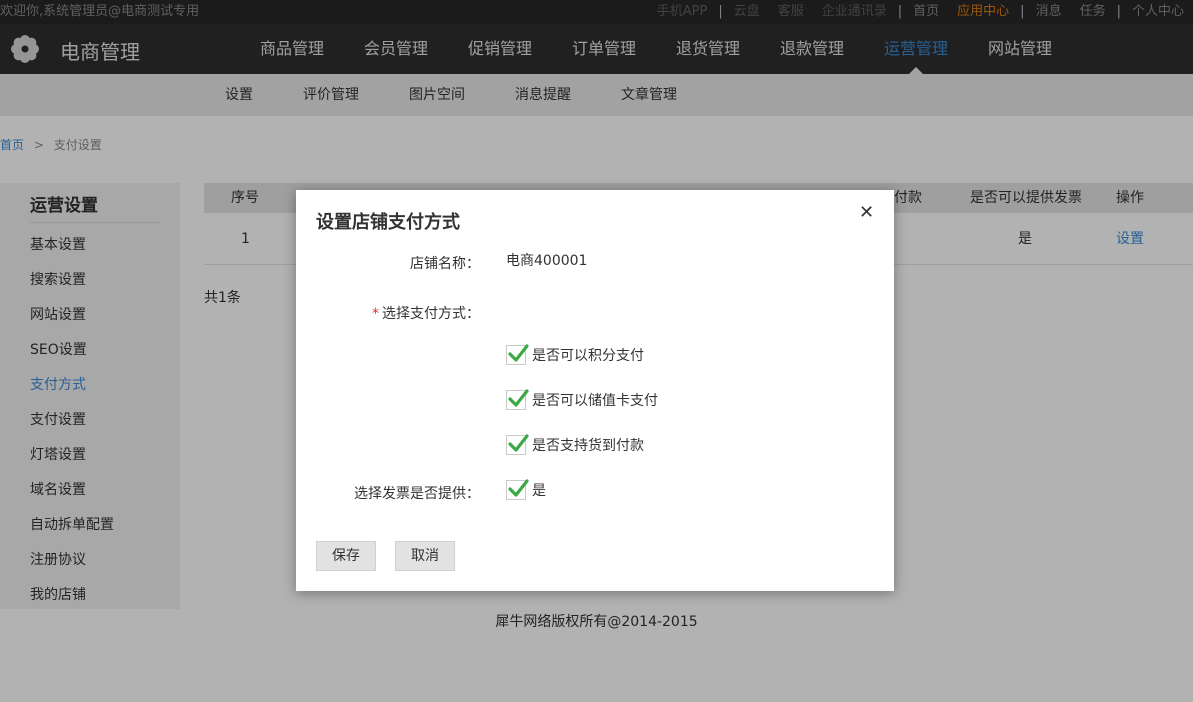 This screenshot has height=702, width=1193. I want to click on invoice-checkbox: 是, so click(526, 490).